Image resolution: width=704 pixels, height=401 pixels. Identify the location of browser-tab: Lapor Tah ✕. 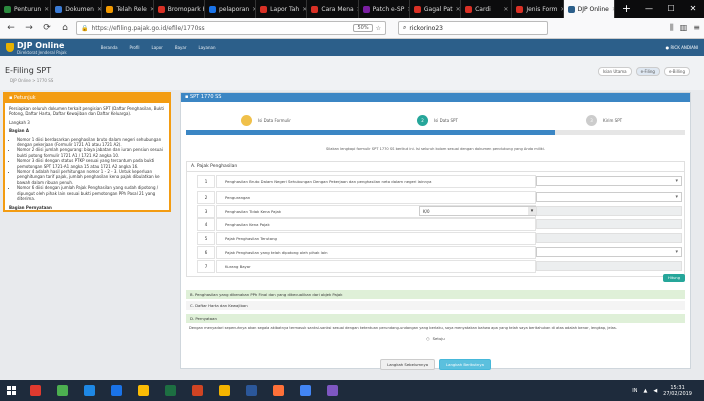
(282, 9).